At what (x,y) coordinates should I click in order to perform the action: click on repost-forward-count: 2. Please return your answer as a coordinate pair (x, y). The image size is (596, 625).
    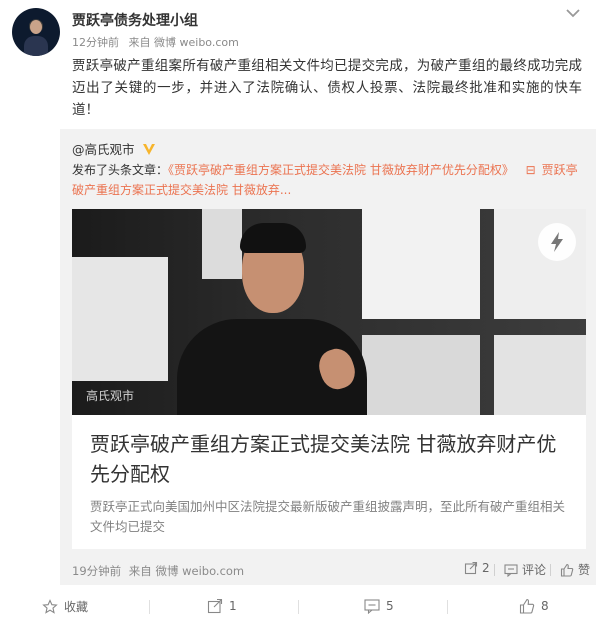
    Looking at the image, I should click on (486, 568).